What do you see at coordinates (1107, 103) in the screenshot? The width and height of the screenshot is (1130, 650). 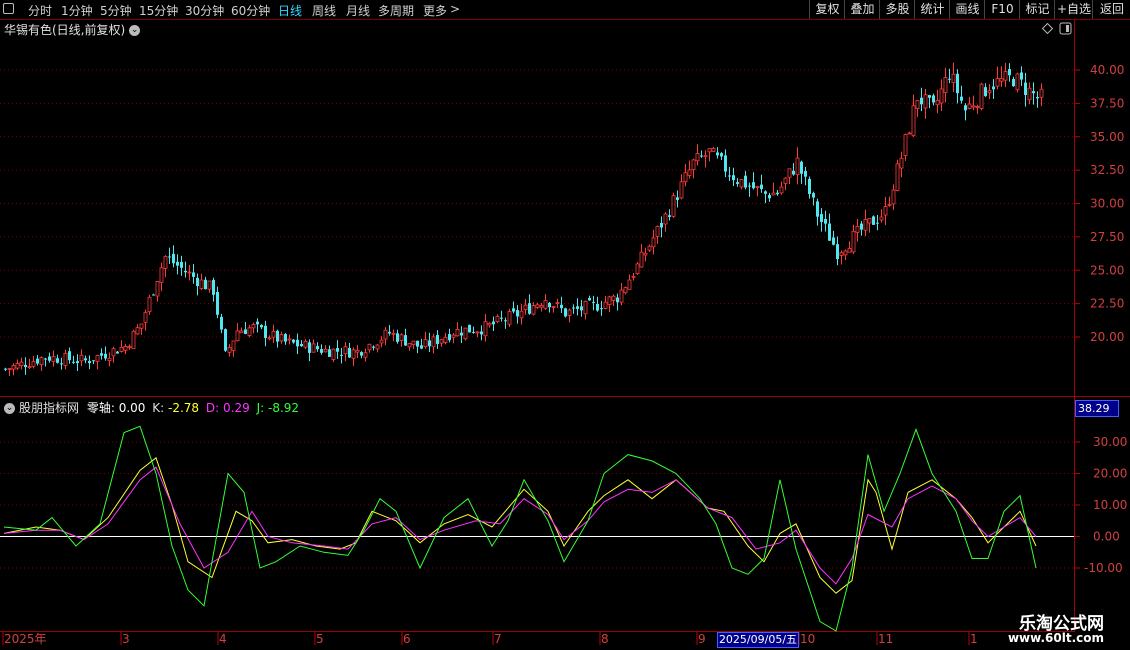 I see `price-tick-label: 37.50` at bounding box center [1107, 103].